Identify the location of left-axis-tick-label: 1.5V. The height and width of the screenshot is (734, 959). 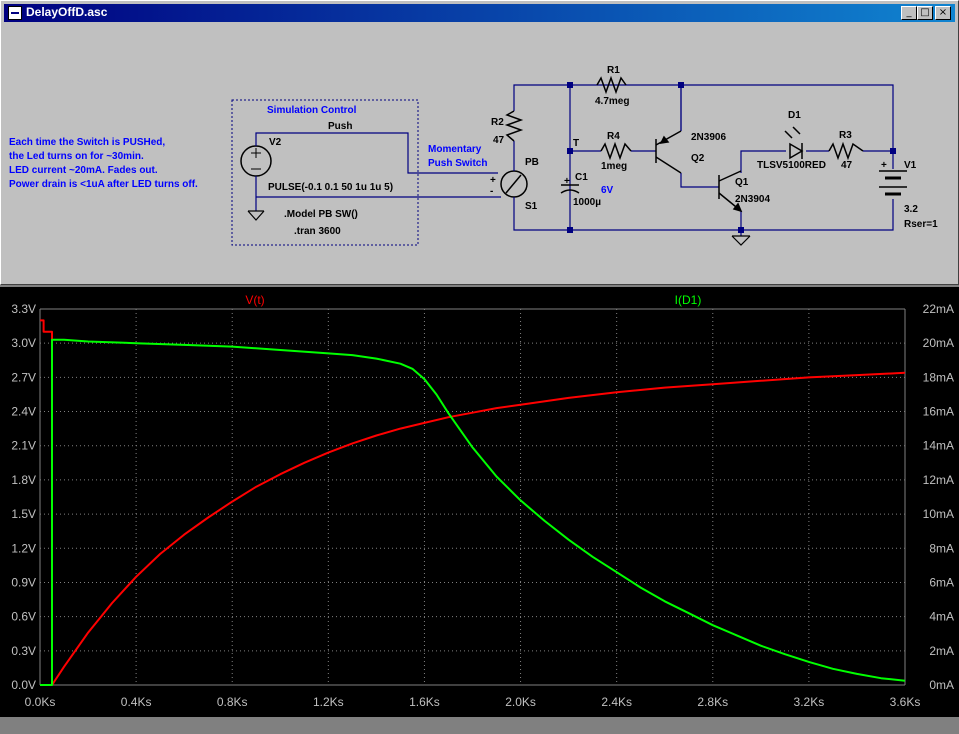
(23, 514).